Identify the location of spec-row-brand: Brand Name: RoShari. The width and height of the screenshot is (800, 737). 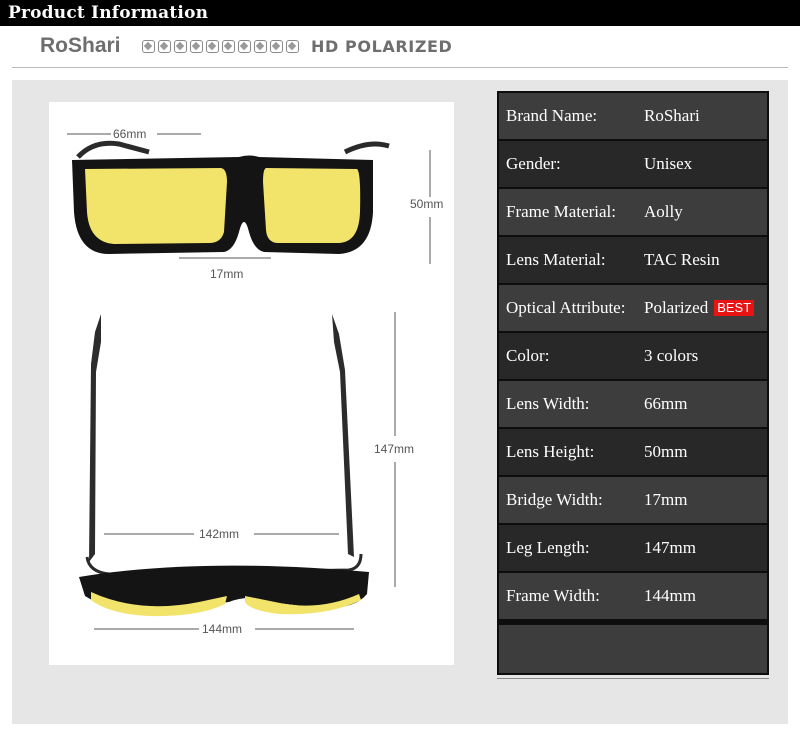
(633, 116).